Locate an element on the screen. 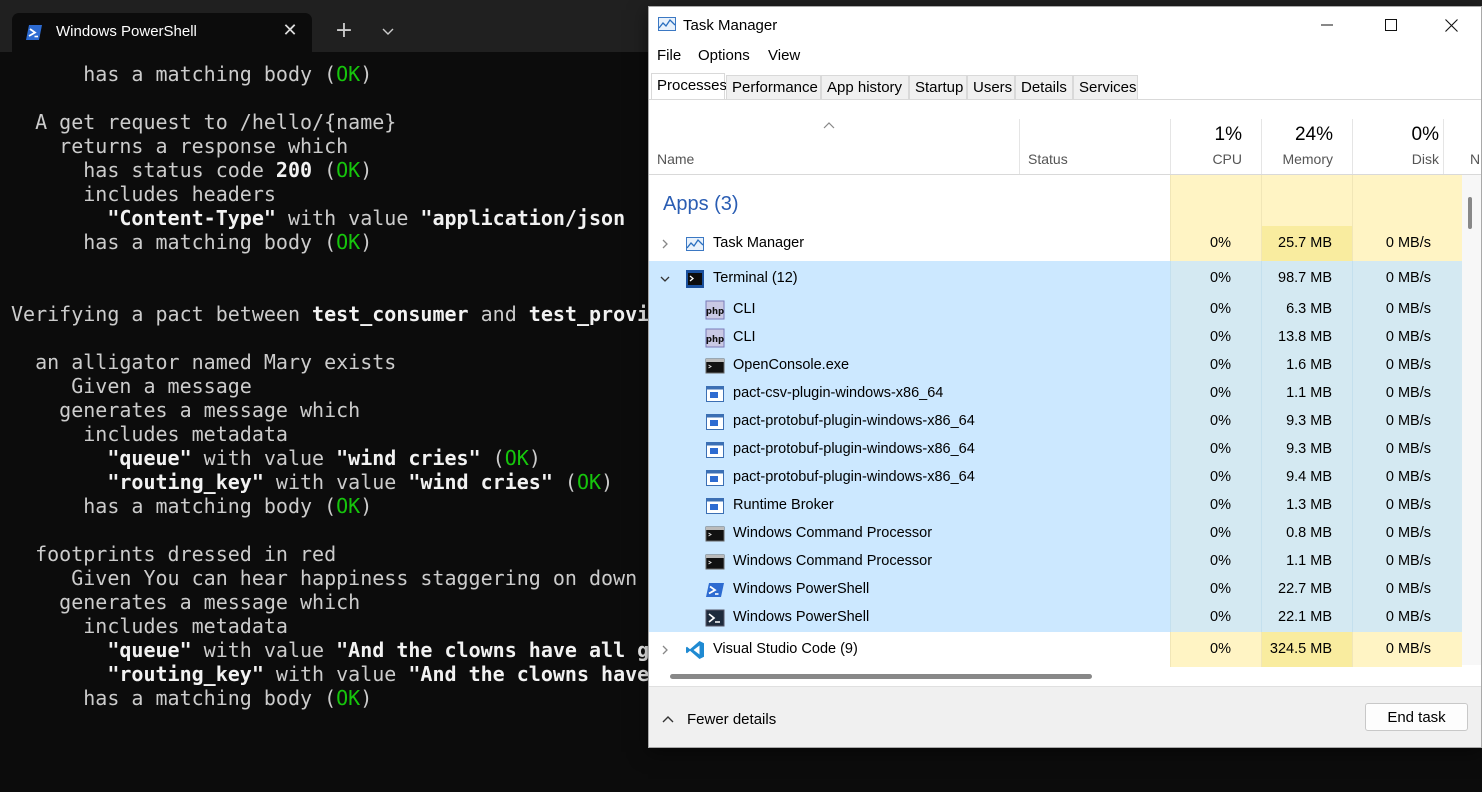  memory-value: 13.8 MB is located at coordinates (1305, 337).